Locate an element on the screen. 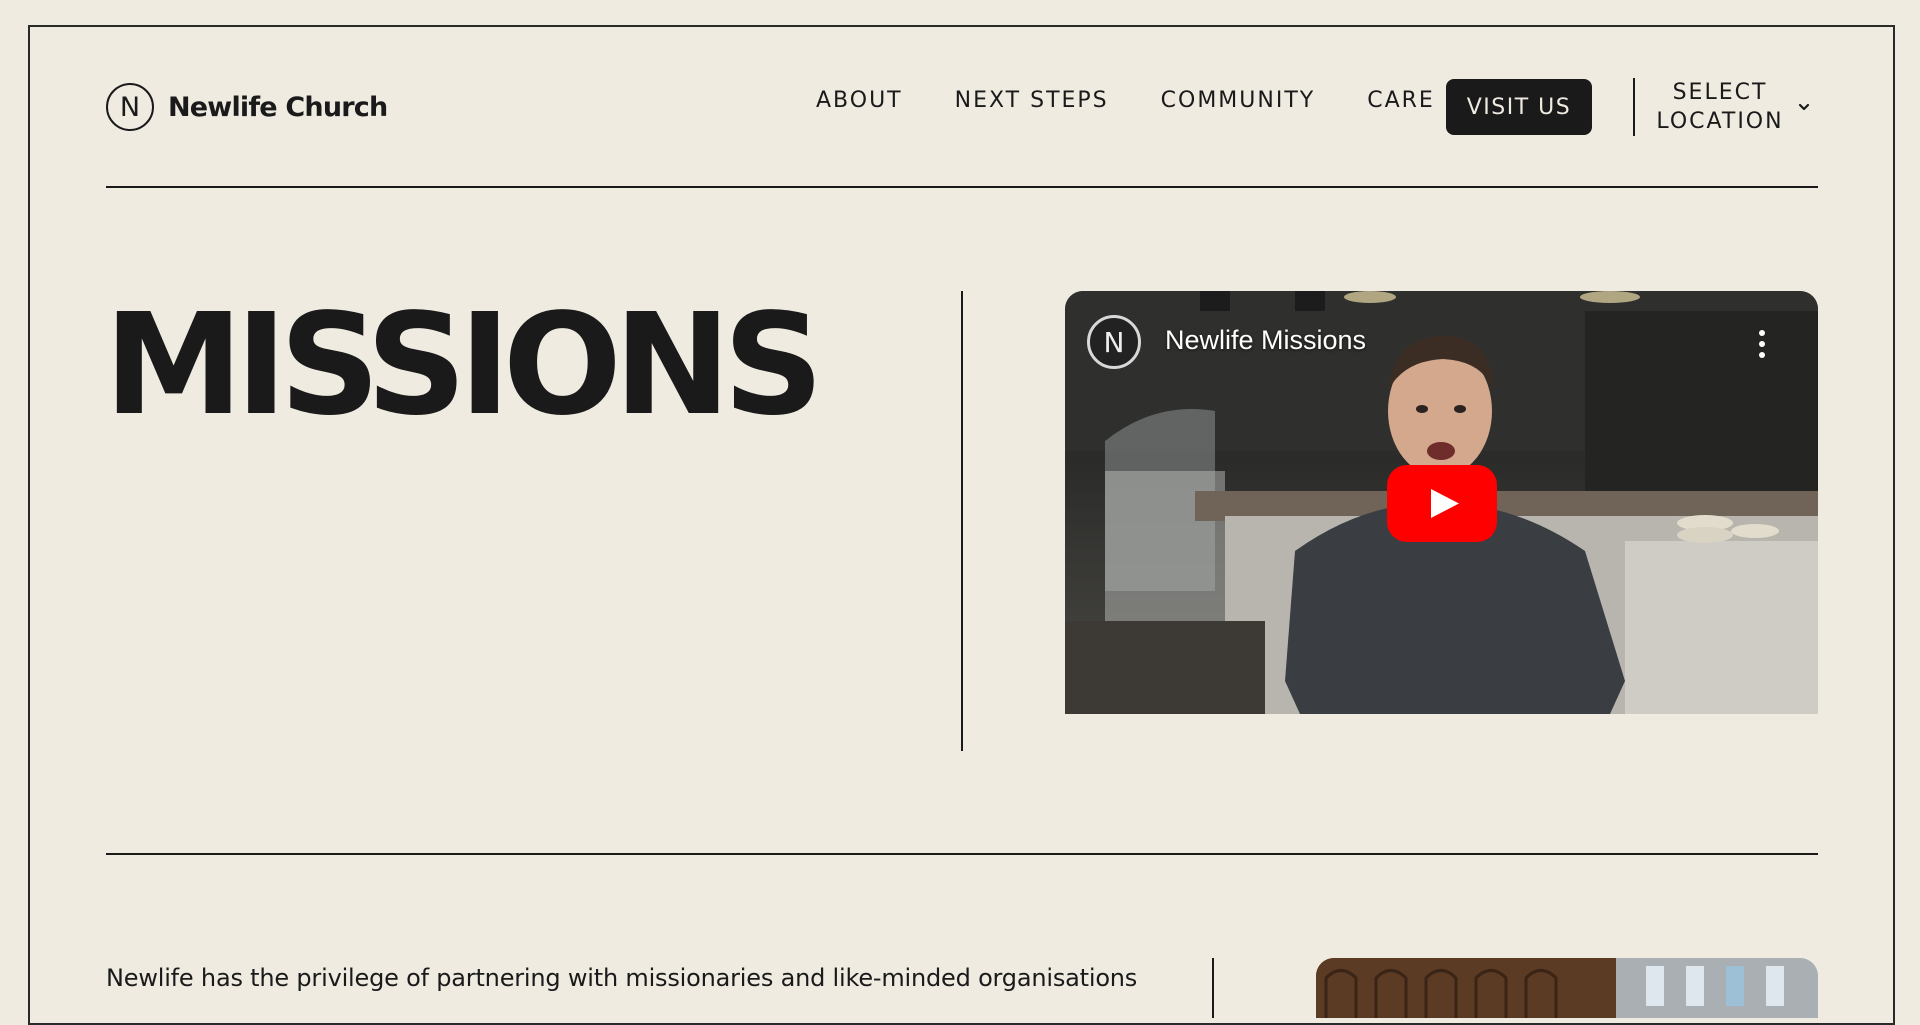  chevron-down-icon is located at coordinates (1804, 107).